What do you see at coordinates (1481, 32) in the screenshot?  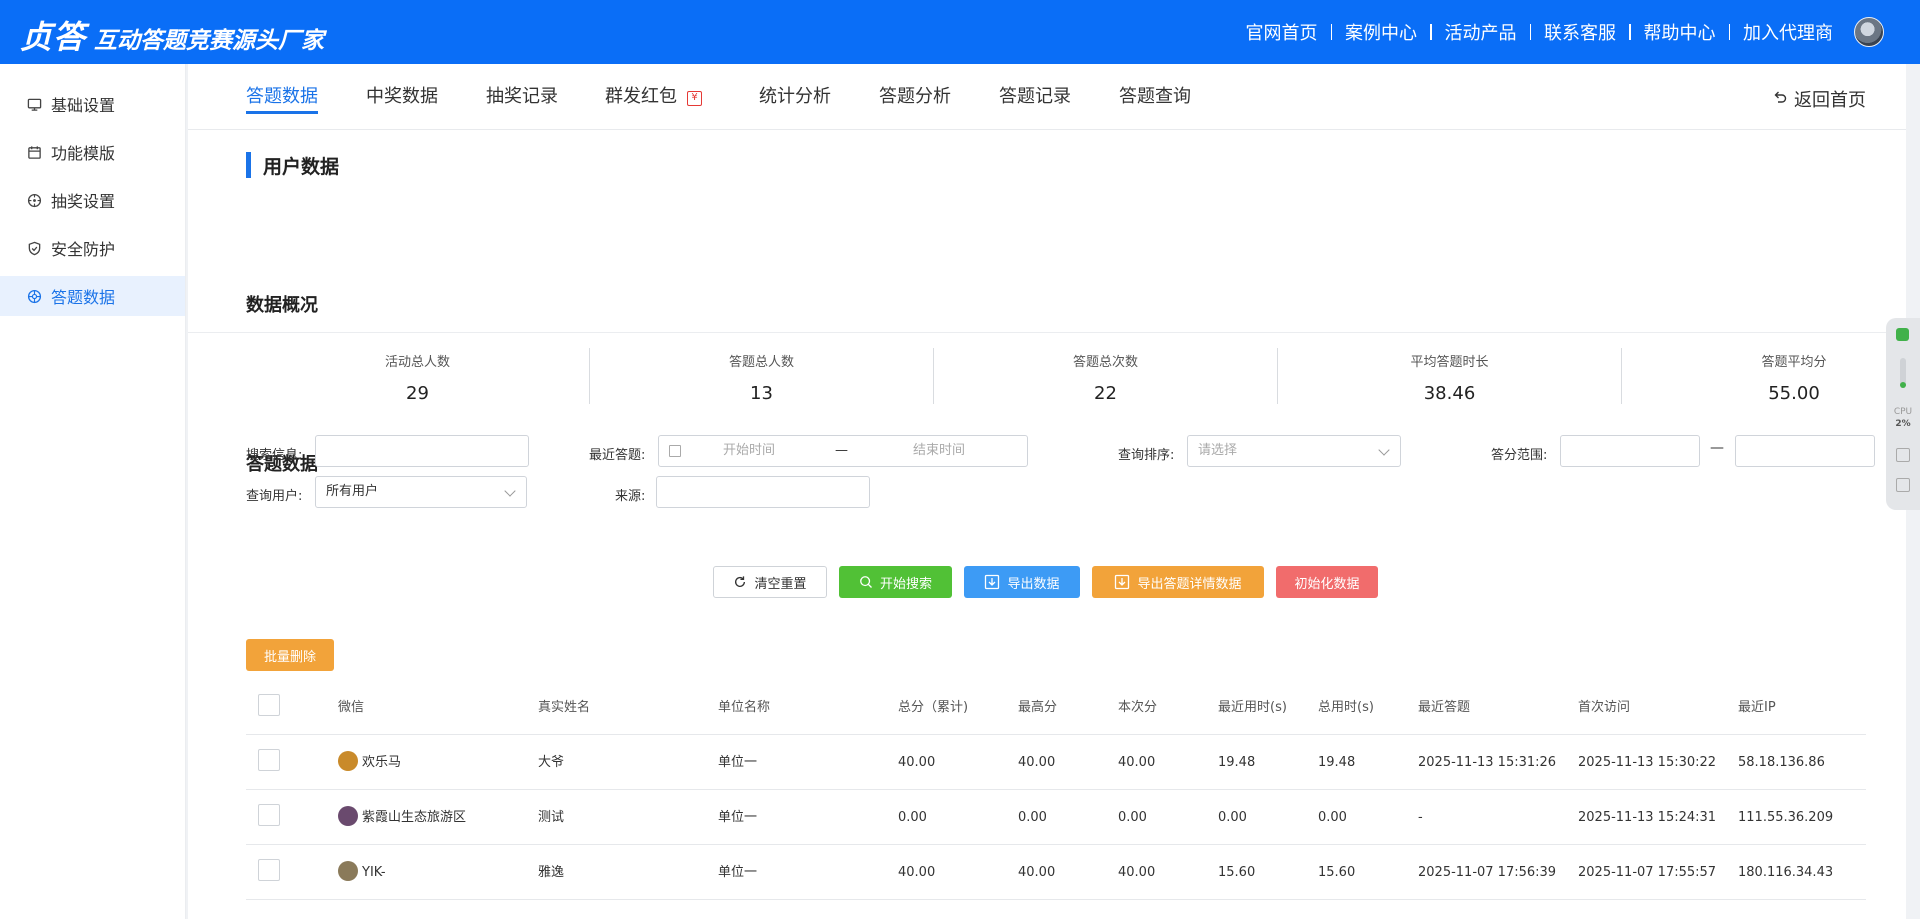 I see `nav-products: 活动产品` at bounding box center [1481, 32].